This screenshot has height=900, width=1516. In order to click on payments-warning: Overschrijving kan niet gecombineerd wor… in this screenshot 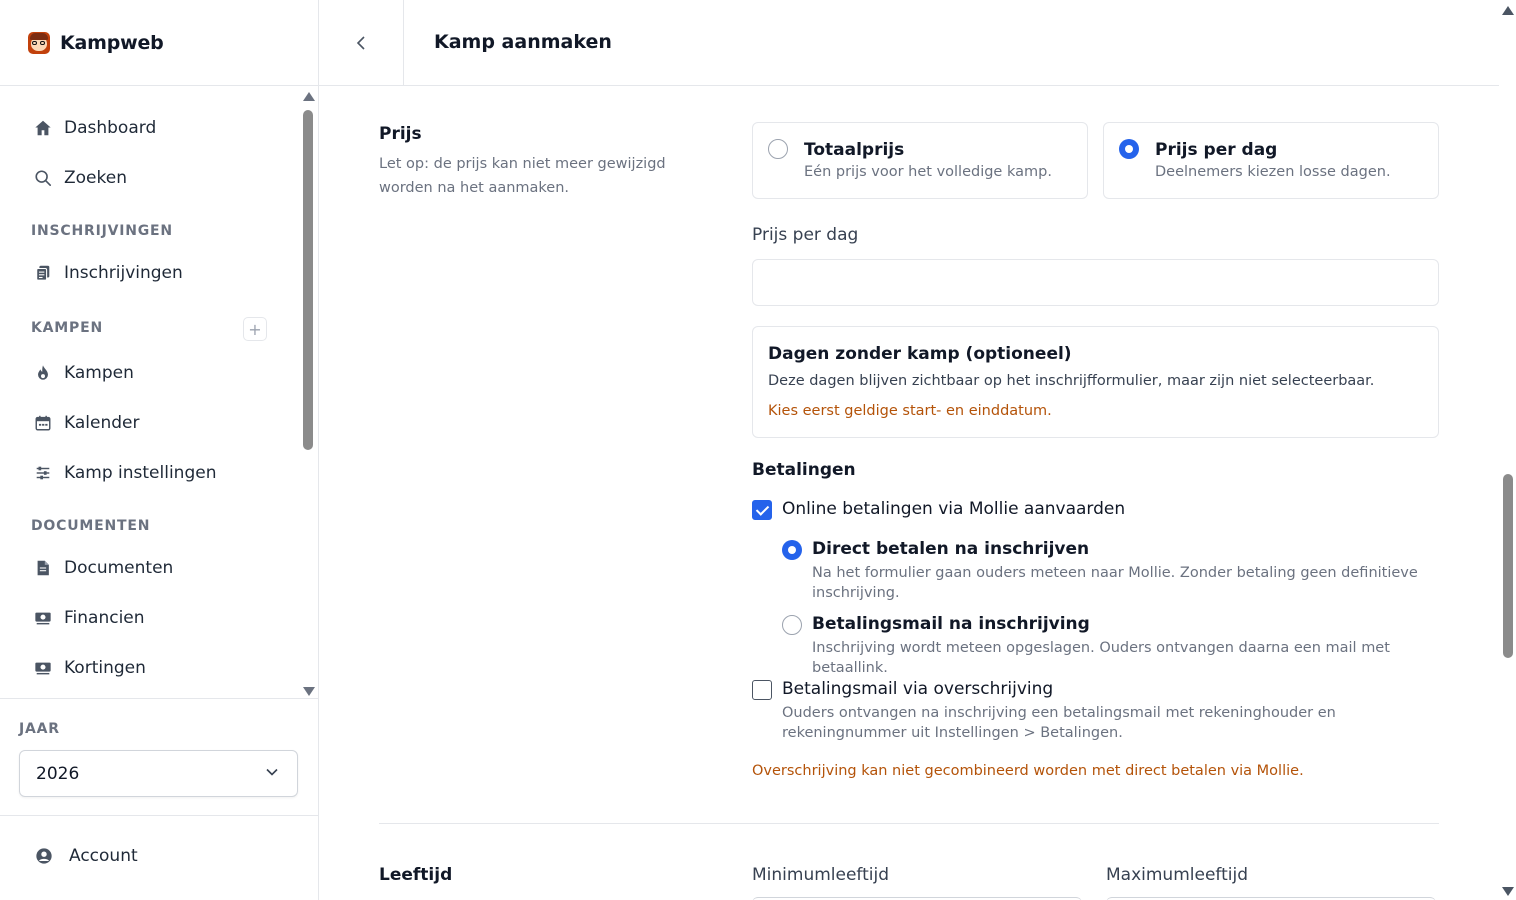, I will do `click(1028, 771)`.